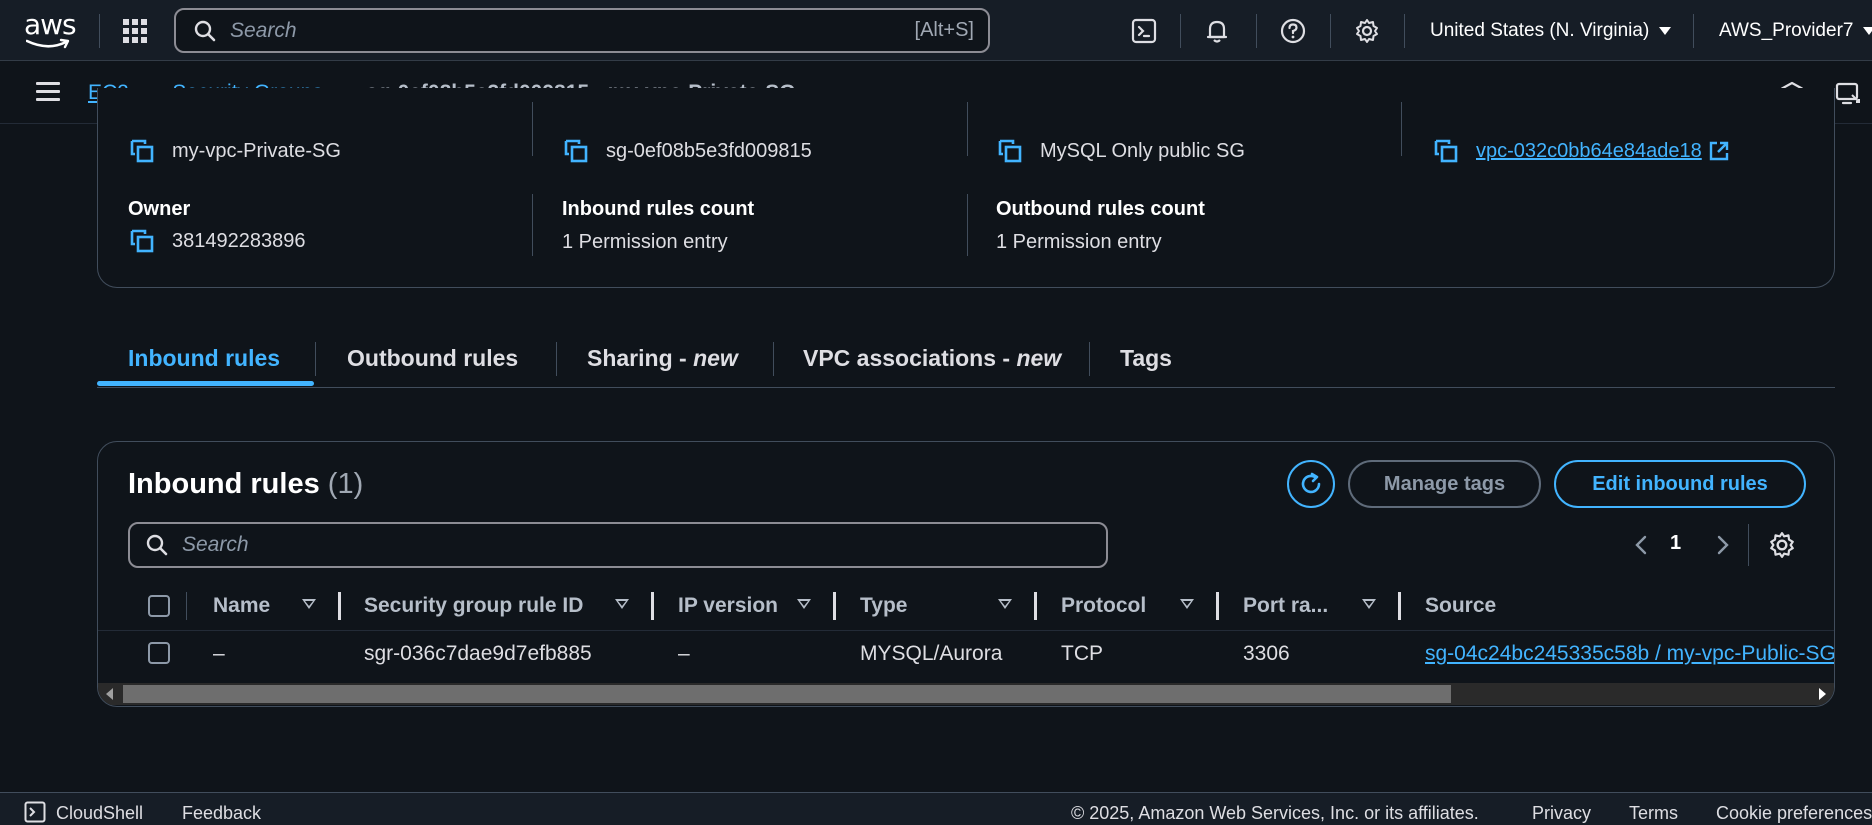  I want to click on refresh-button, so click(1311, 484).